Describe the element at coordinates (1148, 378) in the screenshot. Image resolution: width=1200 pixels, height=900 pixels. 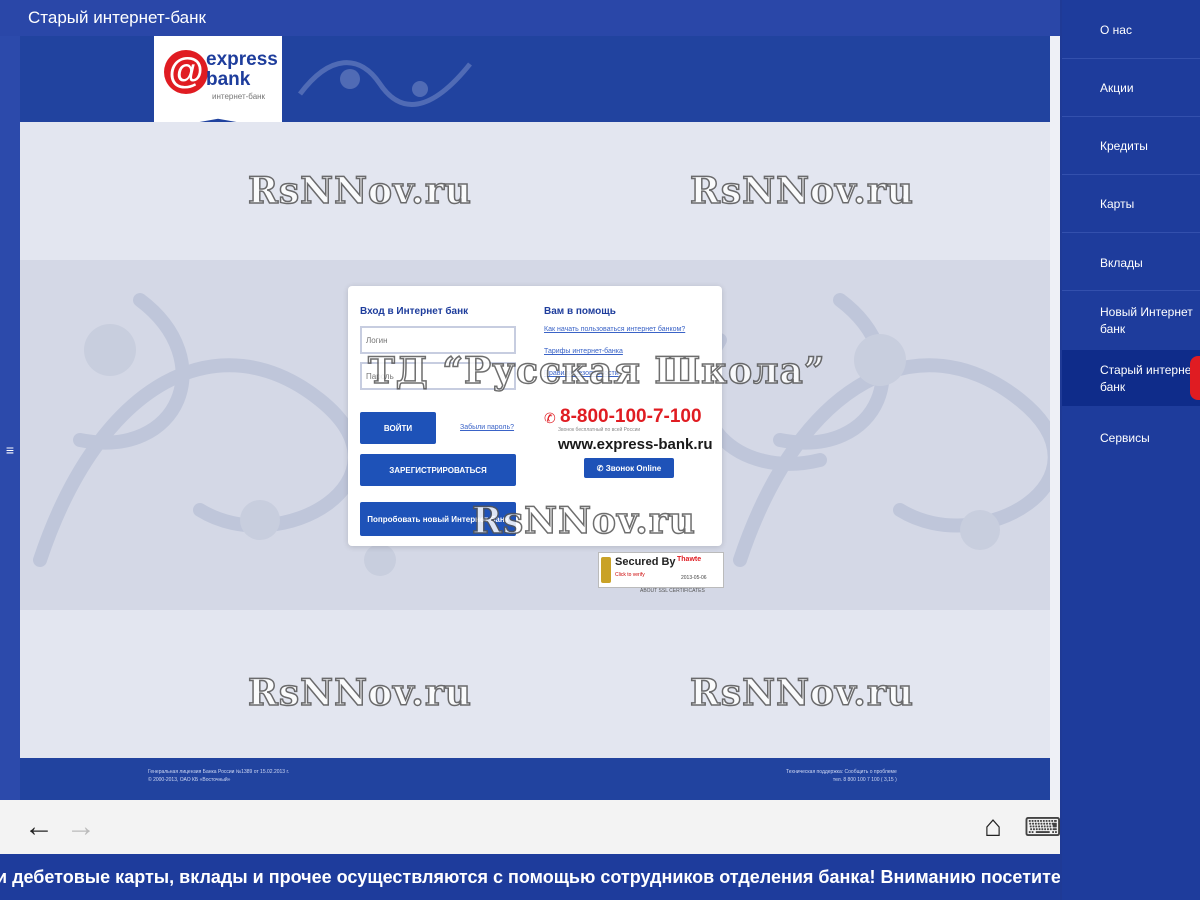
I see `nav-item-old-bank-label: Старый интернет банк` at that location.